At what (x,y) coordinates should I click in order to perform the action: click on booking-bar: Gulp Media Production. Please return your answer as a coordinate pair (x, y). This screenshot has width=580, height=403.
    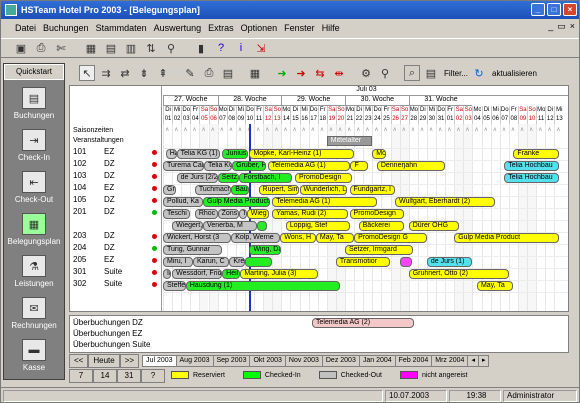
    Looking at the image, I should click on (237, 202).